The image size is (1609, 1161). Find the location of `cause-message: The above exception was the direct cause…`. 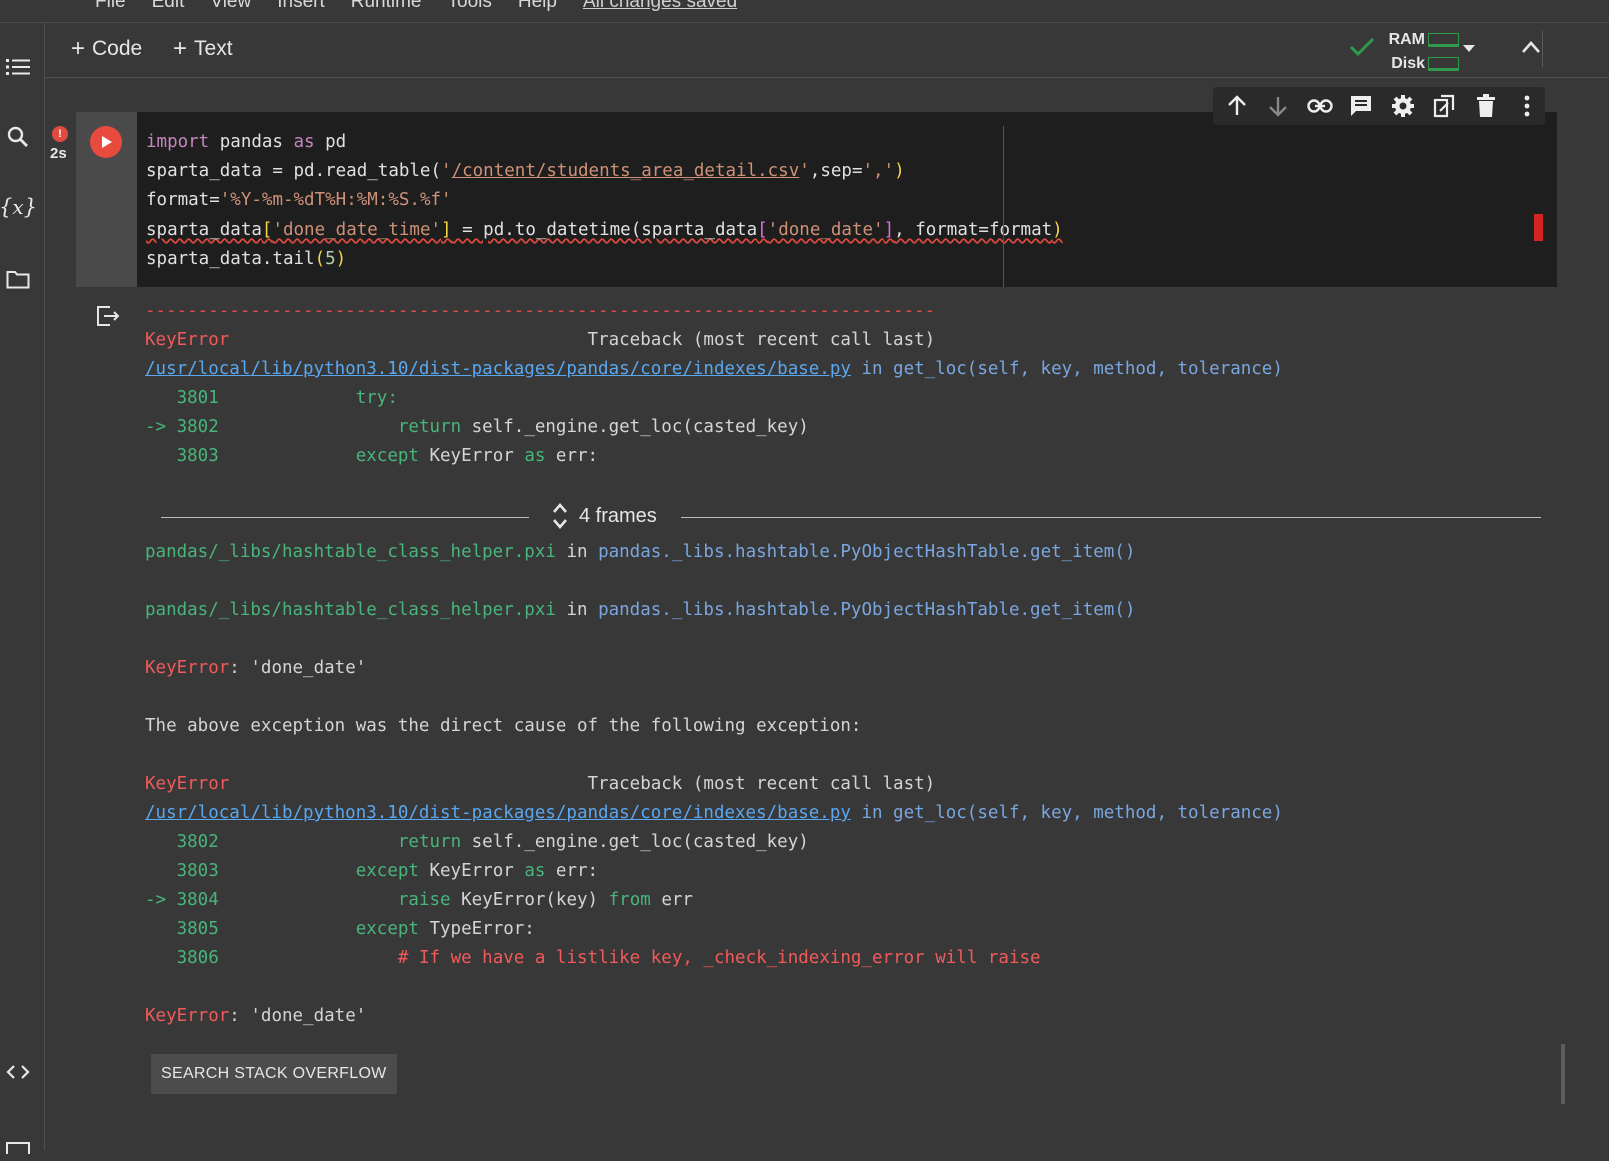

cause-message: The above exception was the direct cause… is located at coordinates (503, 726).